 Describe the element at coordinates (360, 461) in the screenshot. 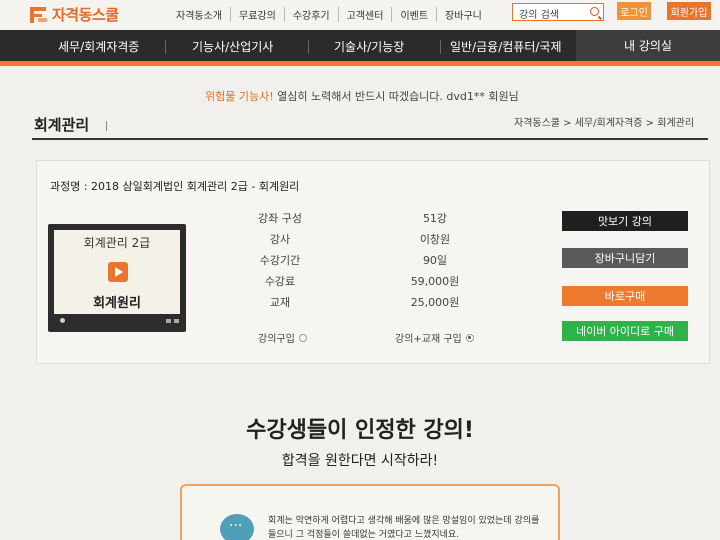

I see `promo-subtitle: 합격을 원한다면 시작하라!` at that location.